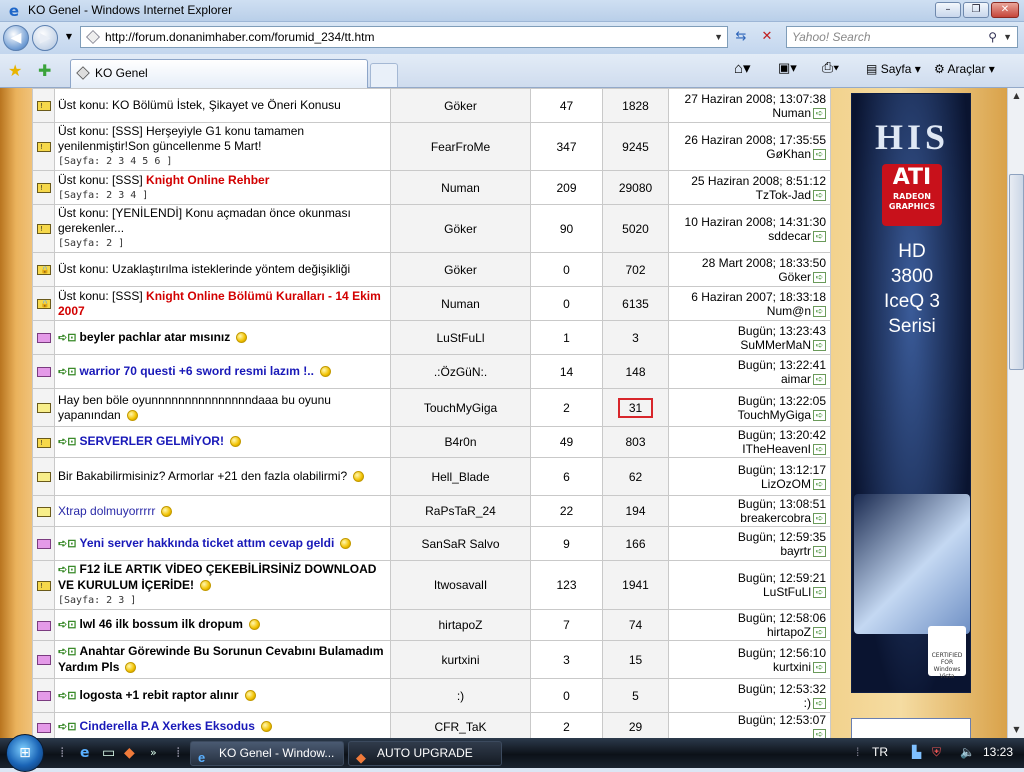 The height and width of the screenshot is (772, 1024). What do you see at coordinates (791, 113) in the screenshot?
I see `last-post-user: Numan` at bounding box center [791, 113].